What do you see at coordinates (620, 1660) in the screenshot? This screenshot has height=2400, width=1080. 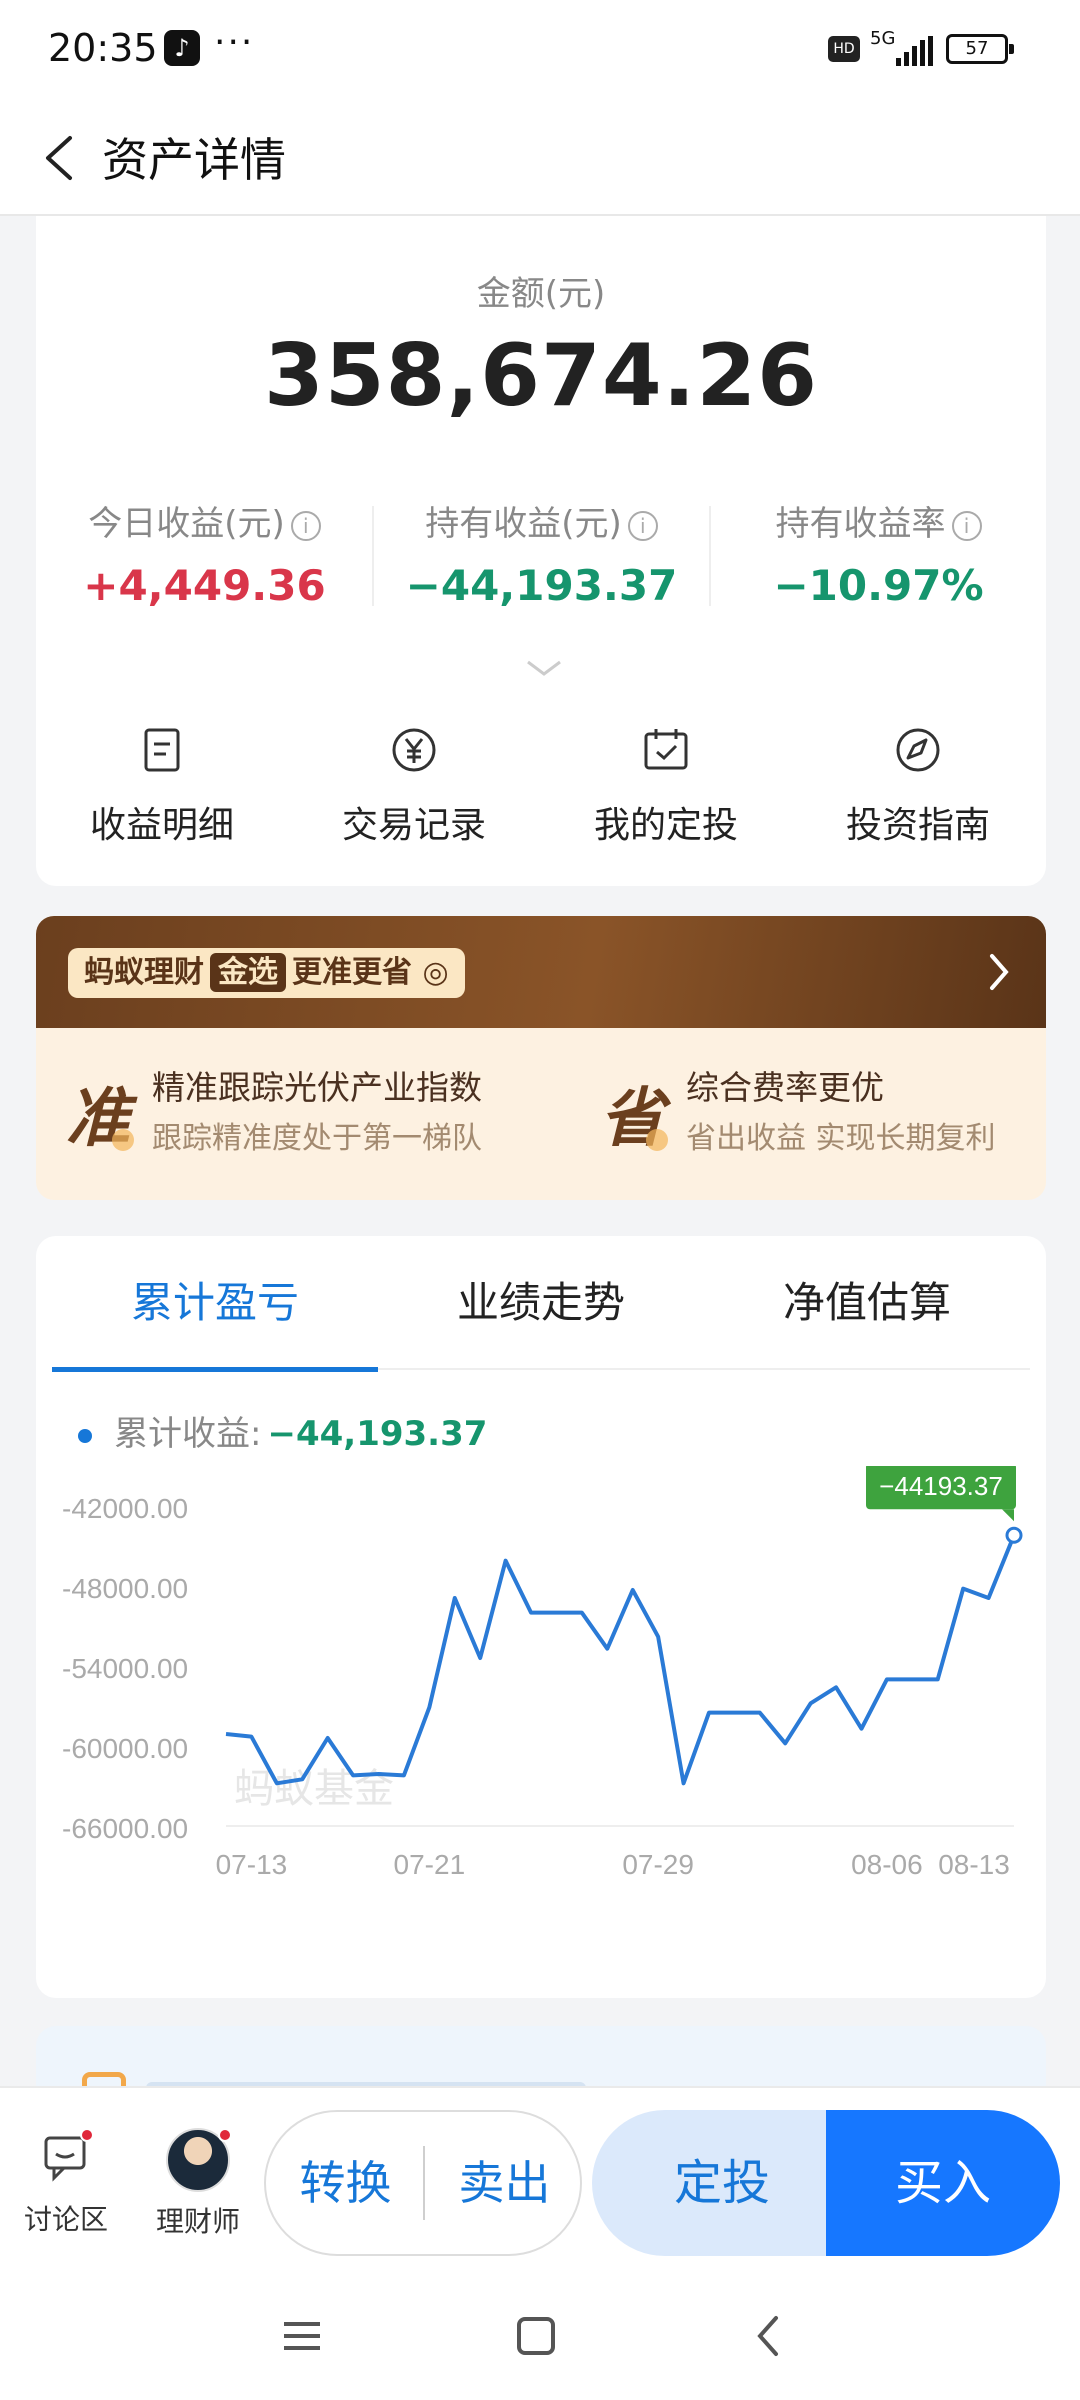 I see `series-line` at bounding box center [620, 1660].